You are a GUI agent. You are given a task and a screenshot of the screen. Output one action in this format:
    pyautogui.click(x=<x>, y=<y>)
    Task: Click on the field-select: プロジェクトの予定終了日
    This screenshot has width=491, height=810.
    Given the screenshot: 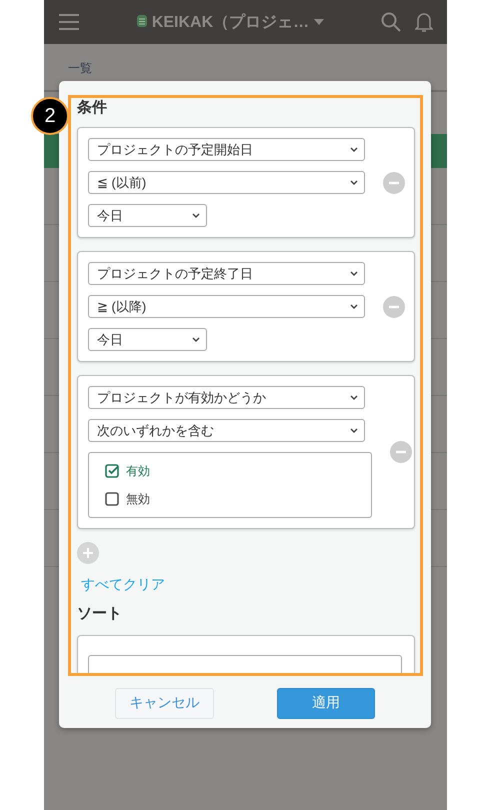 What is the action you would take?
    pyautogui.click(x=226, y=273)
    